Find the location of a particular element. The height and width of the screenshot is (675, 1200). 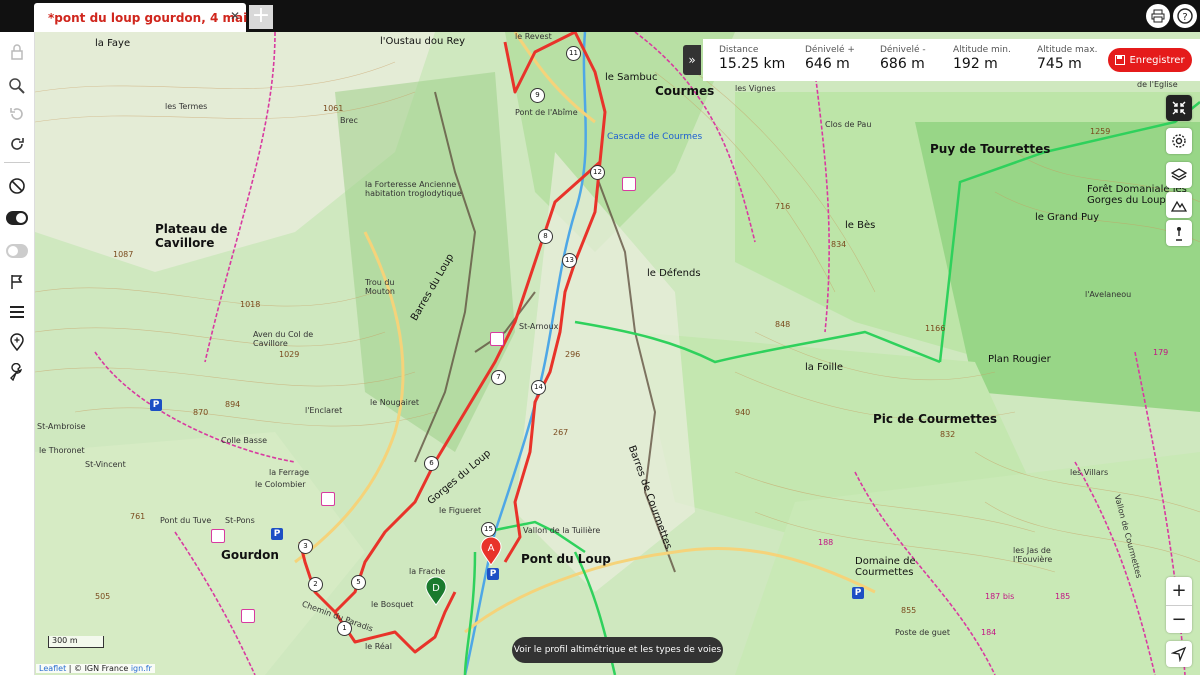

fullscreen-button is located at coordinates (1179, 108).